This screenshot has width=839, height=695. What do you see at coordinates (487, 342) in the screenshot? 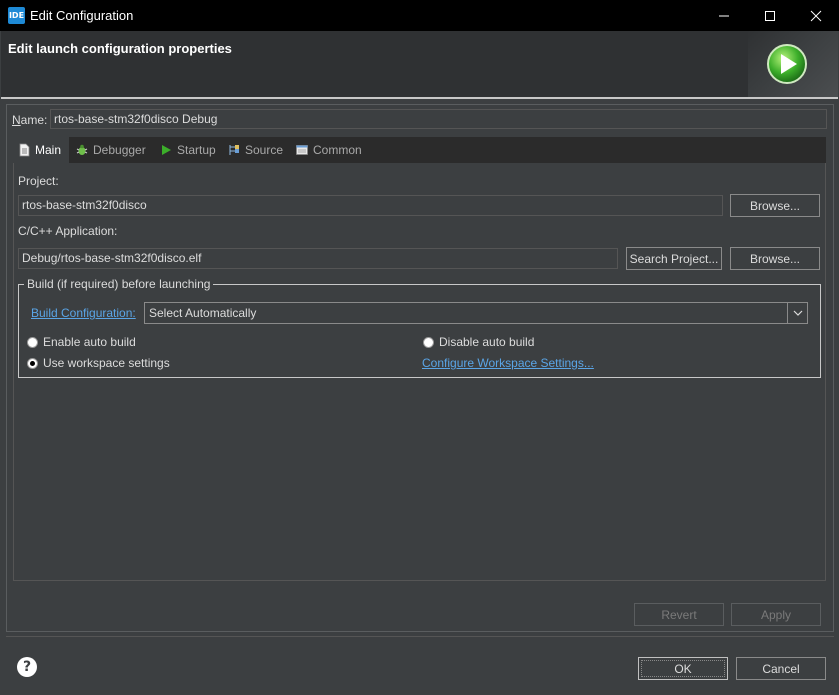
I see `disable-auto-build-label: Disable auto build` at bounding box center [487, 342].